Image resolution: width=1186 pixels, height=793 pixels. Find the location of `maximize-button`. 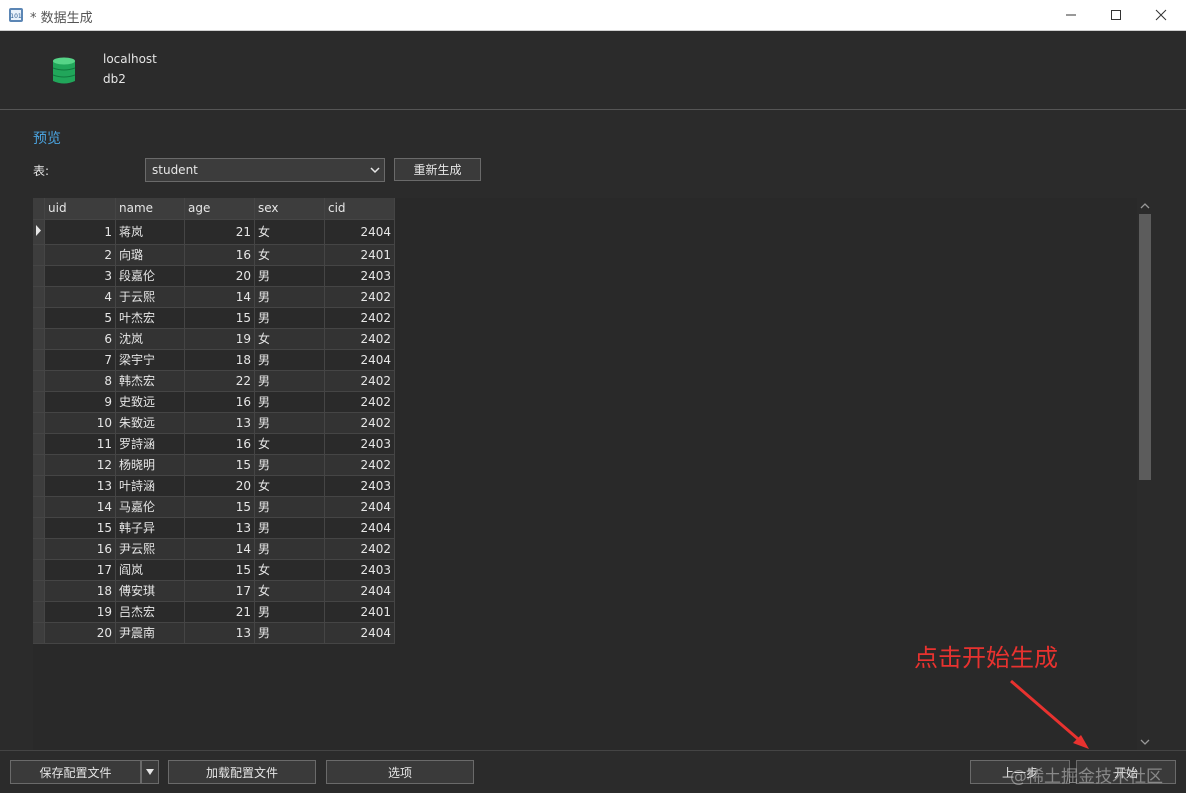

maximize-button is located at coordinates (1116, 15).